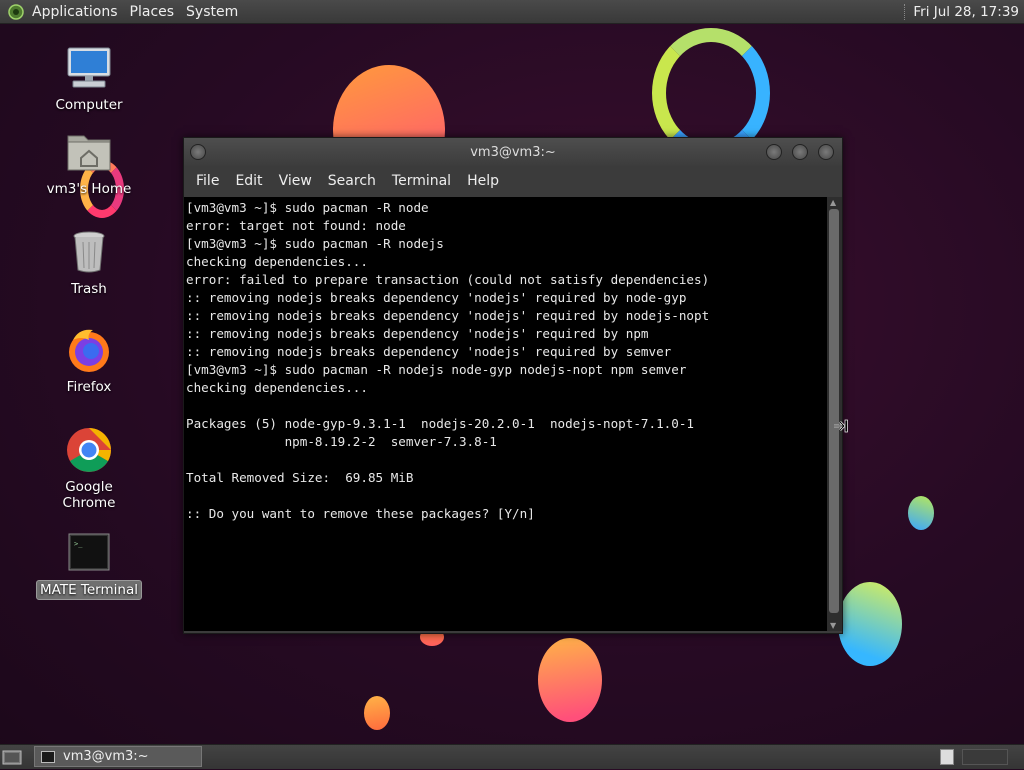  Describe the element at coordinates (16, 11) in the screenshot. I see `mate-logo-icon` at that location.